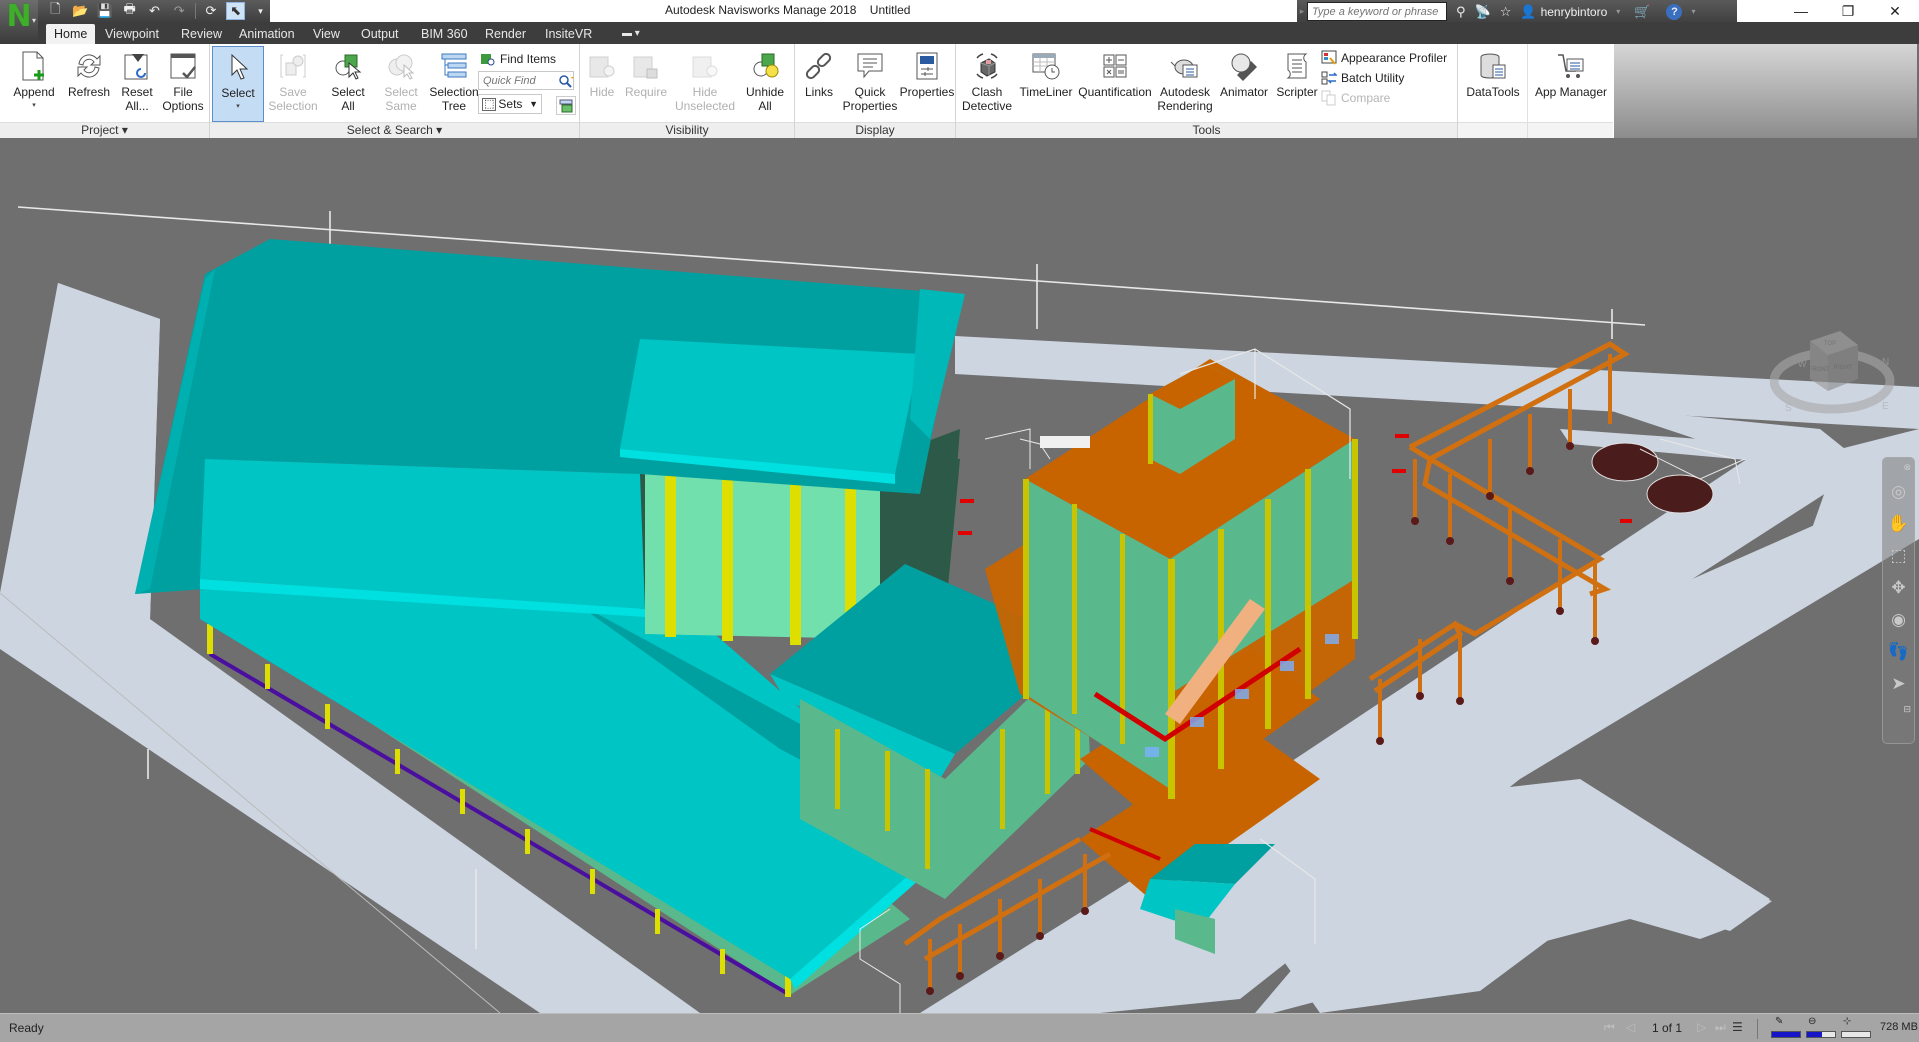  I want to click on unhide-all-button: Unhide All, so click(765, 84).